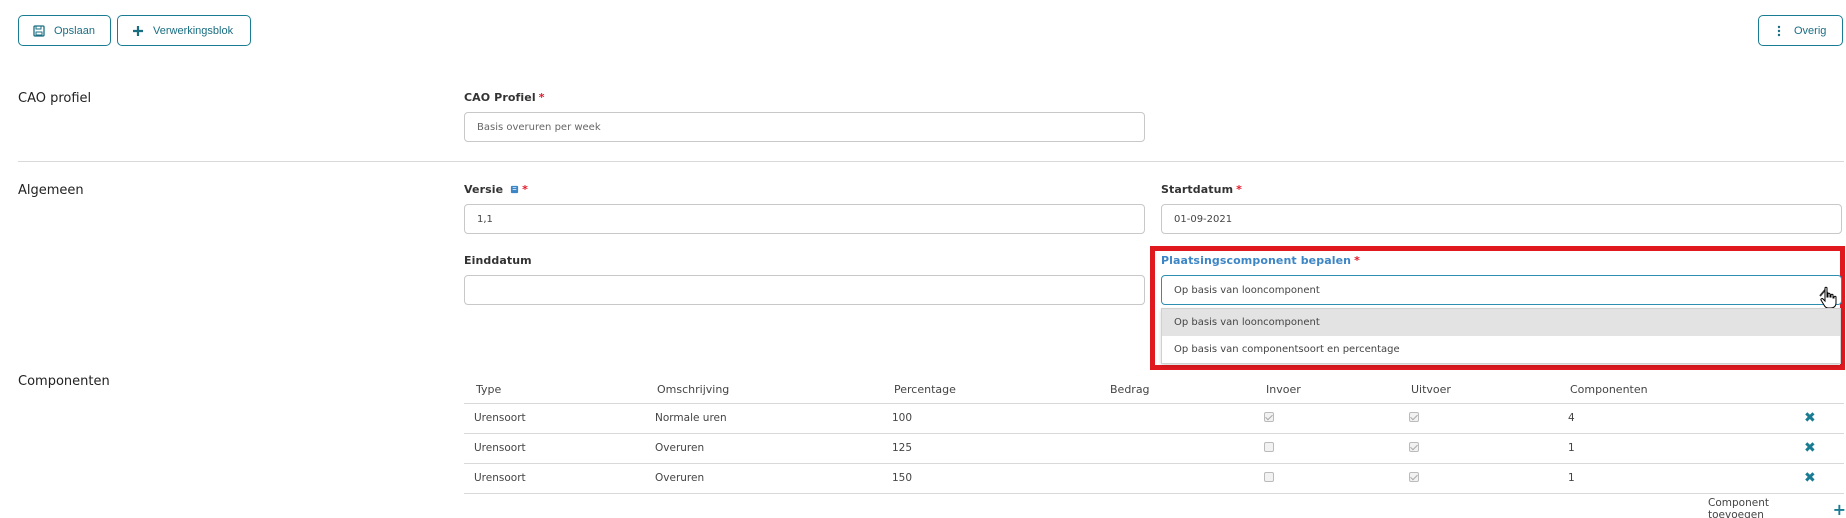  What do you see at coordinates (51, 190) in the screenshot?
I see `section-title-algemeen: Algemeen` at bounding box center [51, 190].